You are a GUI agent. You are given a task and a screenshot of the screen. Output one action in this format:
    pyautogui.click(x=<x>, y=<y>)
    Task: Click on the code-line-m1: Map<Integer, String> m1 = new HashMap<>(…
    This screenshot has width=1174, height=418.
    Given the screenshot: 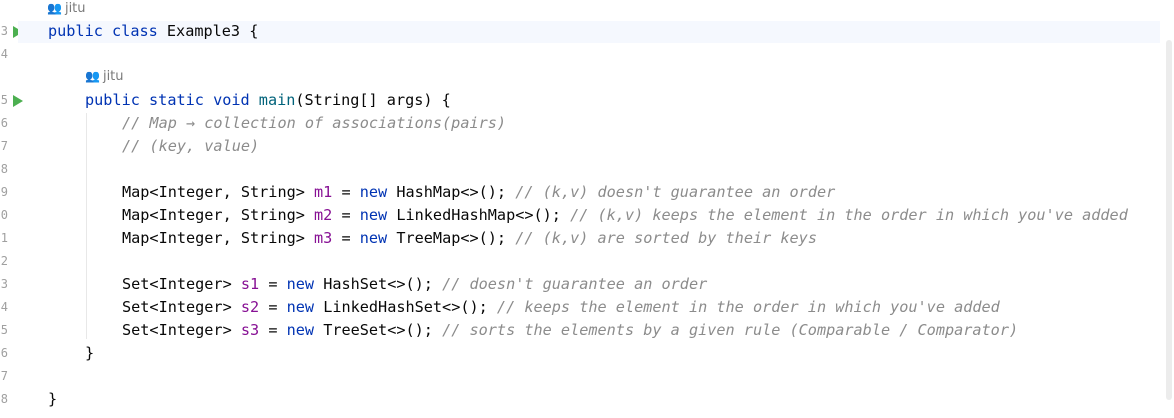 What is the action you would take?
    pyautogui.click(x=478, y=192)
    